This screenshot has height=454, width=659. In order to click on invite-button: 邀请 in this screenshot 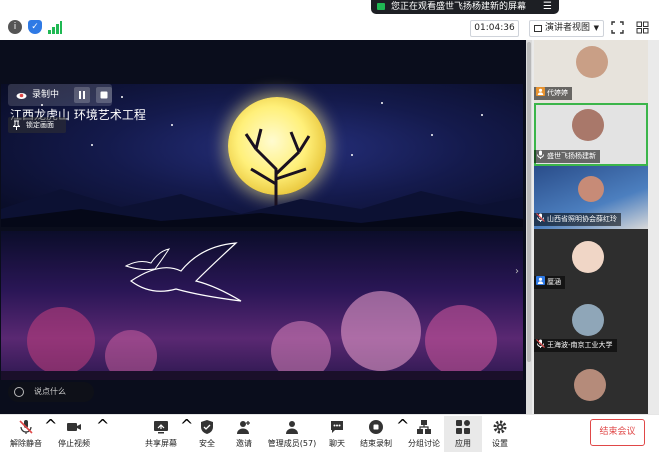, I will do `click(244, 434)`.